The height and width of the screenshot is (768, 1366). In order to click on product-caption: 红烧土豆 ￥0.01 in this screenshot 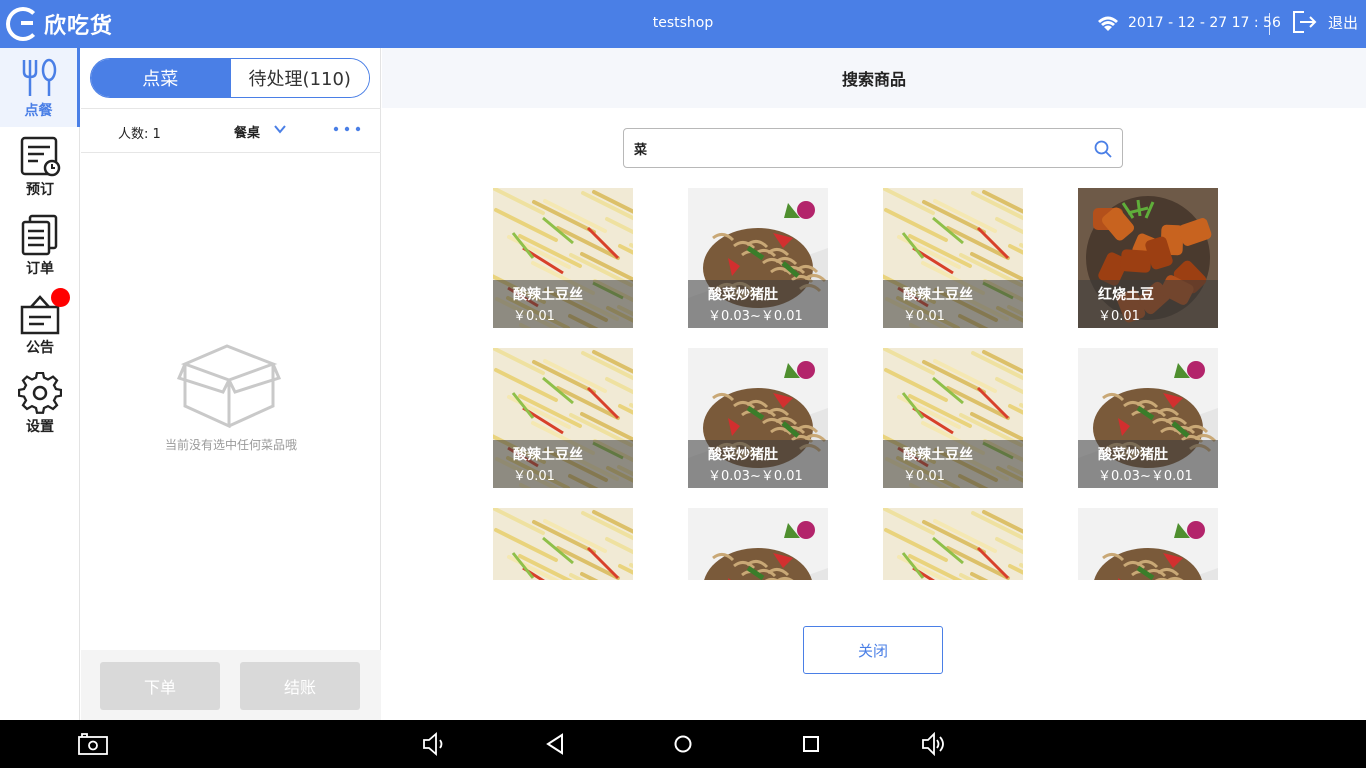, I will do `click(1148, 304)`.